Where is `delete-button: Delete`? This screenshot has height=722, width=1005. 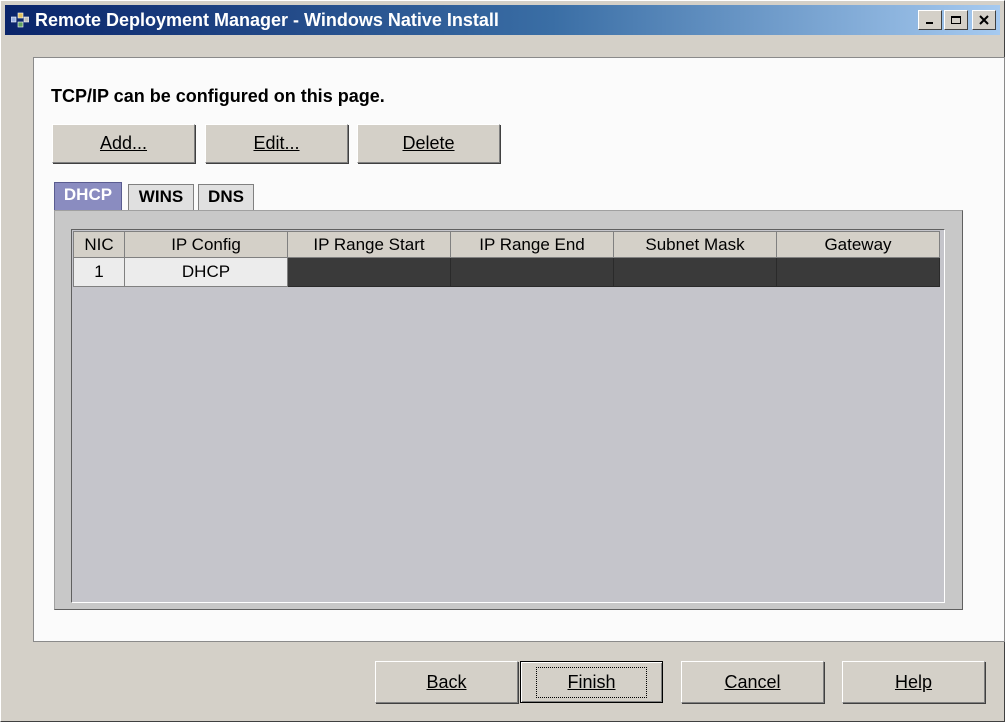 delete-button: Delete is located at coordinates (428, 143).